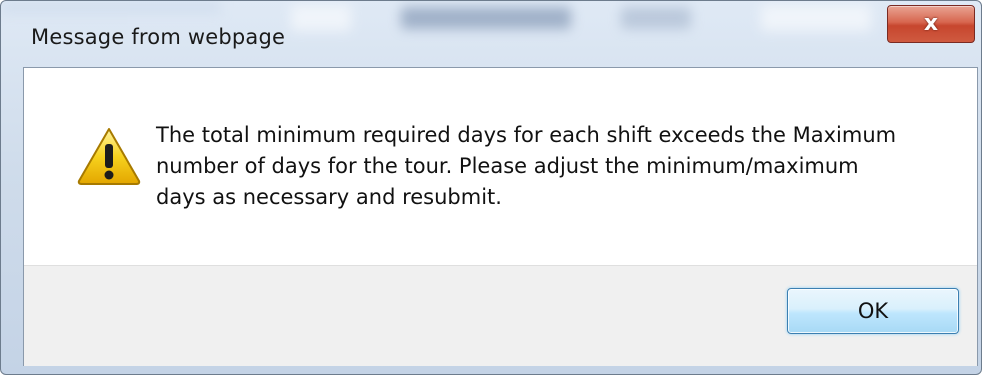 This screenshot has width=982, height=375. What do you see at coordinates (873, 311) in the screenshot?
I see `ok-button: OK` at bounding box center [873, 311].